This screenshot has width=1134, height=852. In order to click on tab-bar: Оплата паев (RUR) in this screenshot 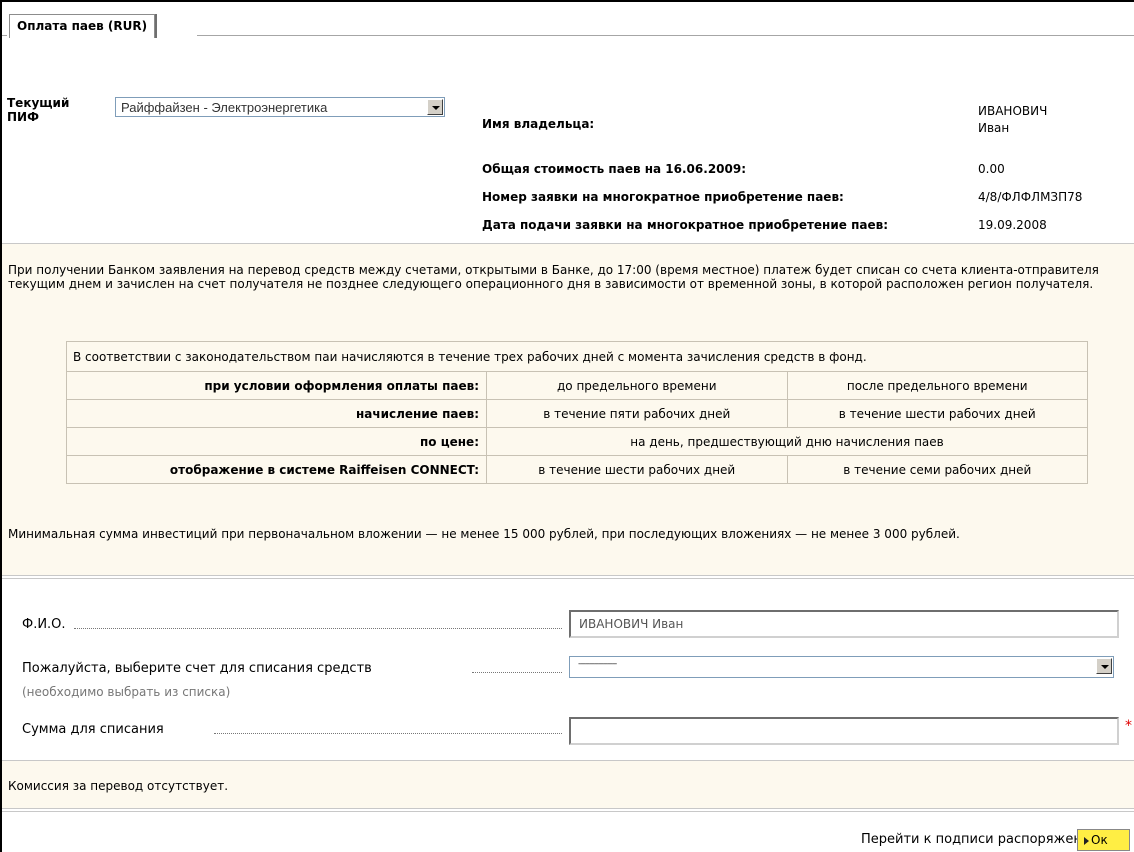, I will do `click(568, 20)`.